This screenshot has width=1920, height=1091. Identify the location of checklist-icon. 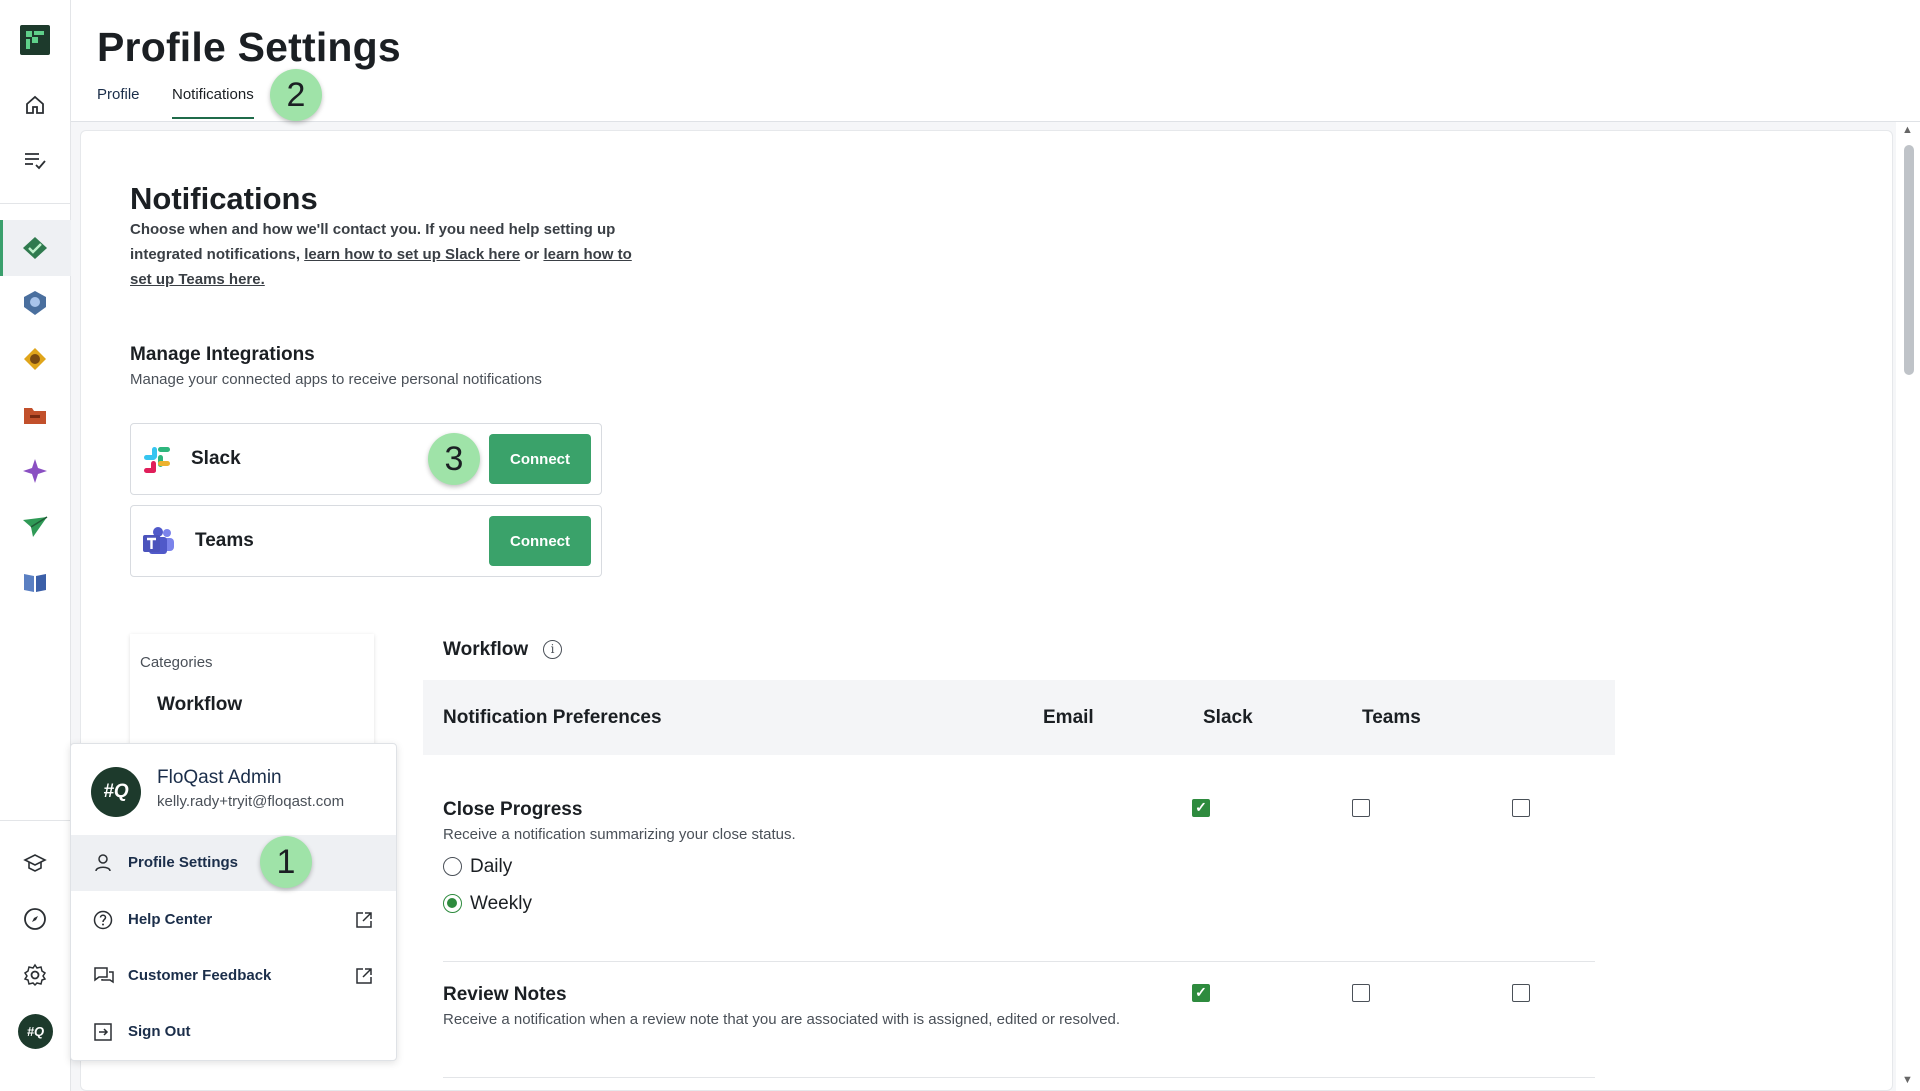
(35, 160).